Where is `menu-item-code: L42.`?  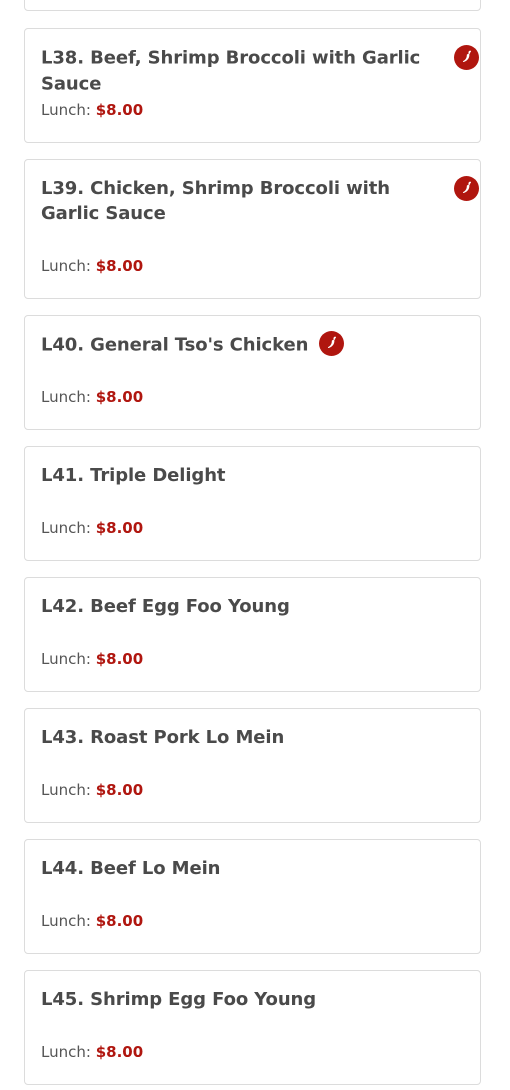
menu-item-code: L42. is located at coordinates (62, 606).